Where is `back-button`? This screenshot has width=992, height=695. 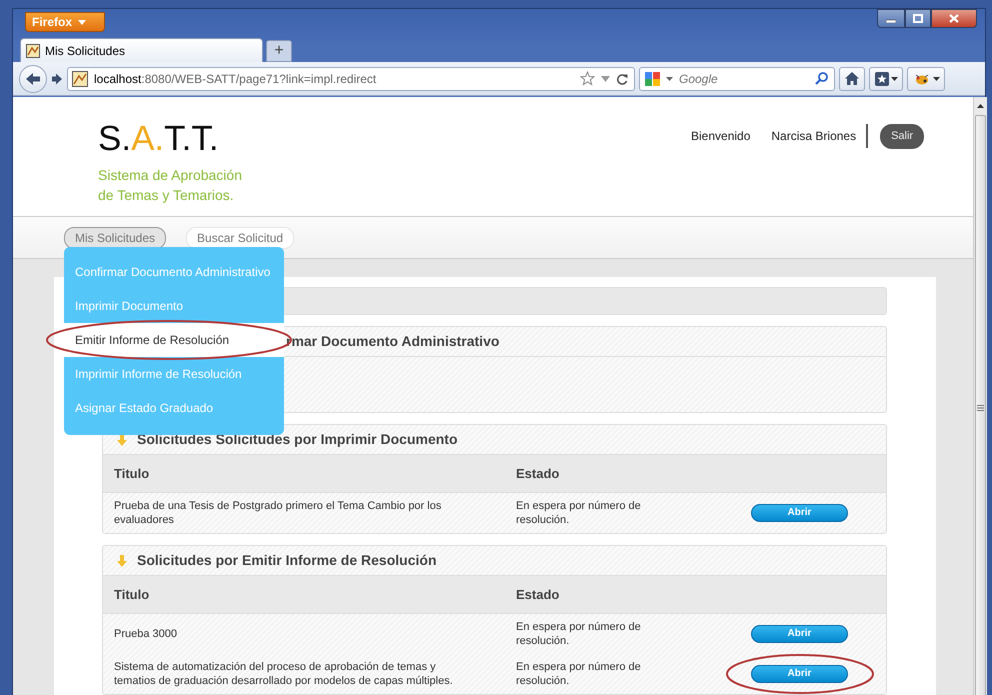
back-button is located at coordinates (33, 78).